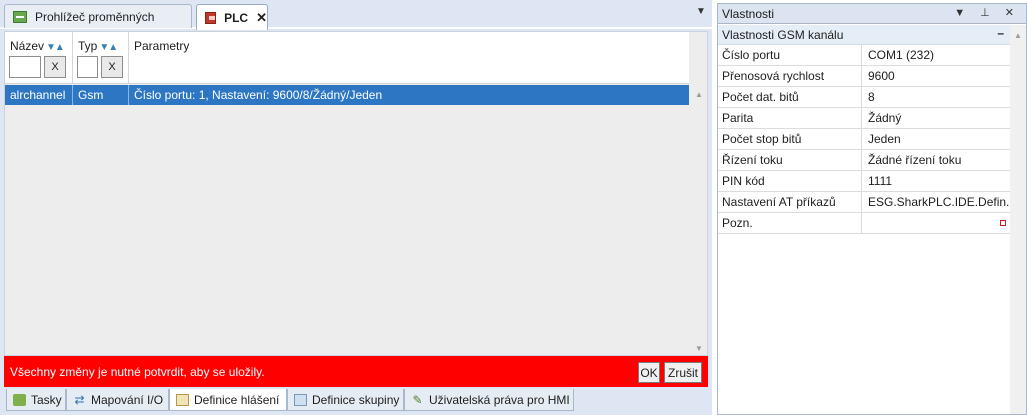  Describe the element at coordinates (20, 16) in the screenshot. I see `grid-icon` at that location.